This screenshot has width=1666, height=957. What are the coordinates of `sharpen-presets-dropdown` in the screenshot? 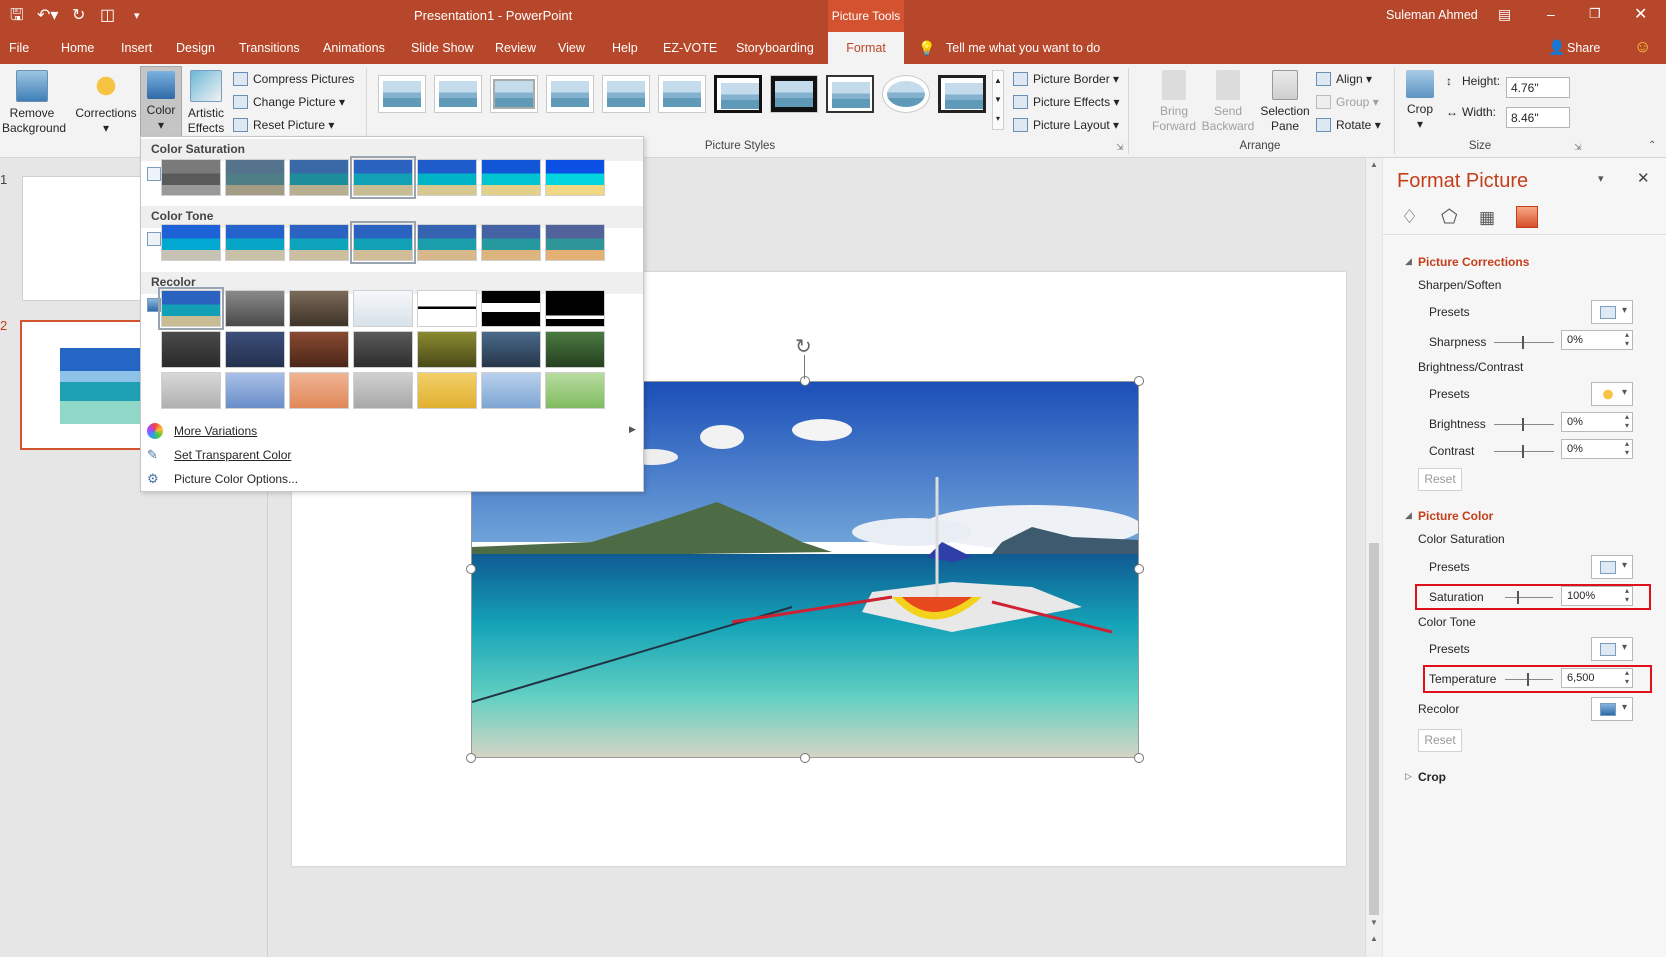 It's located at (1612, 312).